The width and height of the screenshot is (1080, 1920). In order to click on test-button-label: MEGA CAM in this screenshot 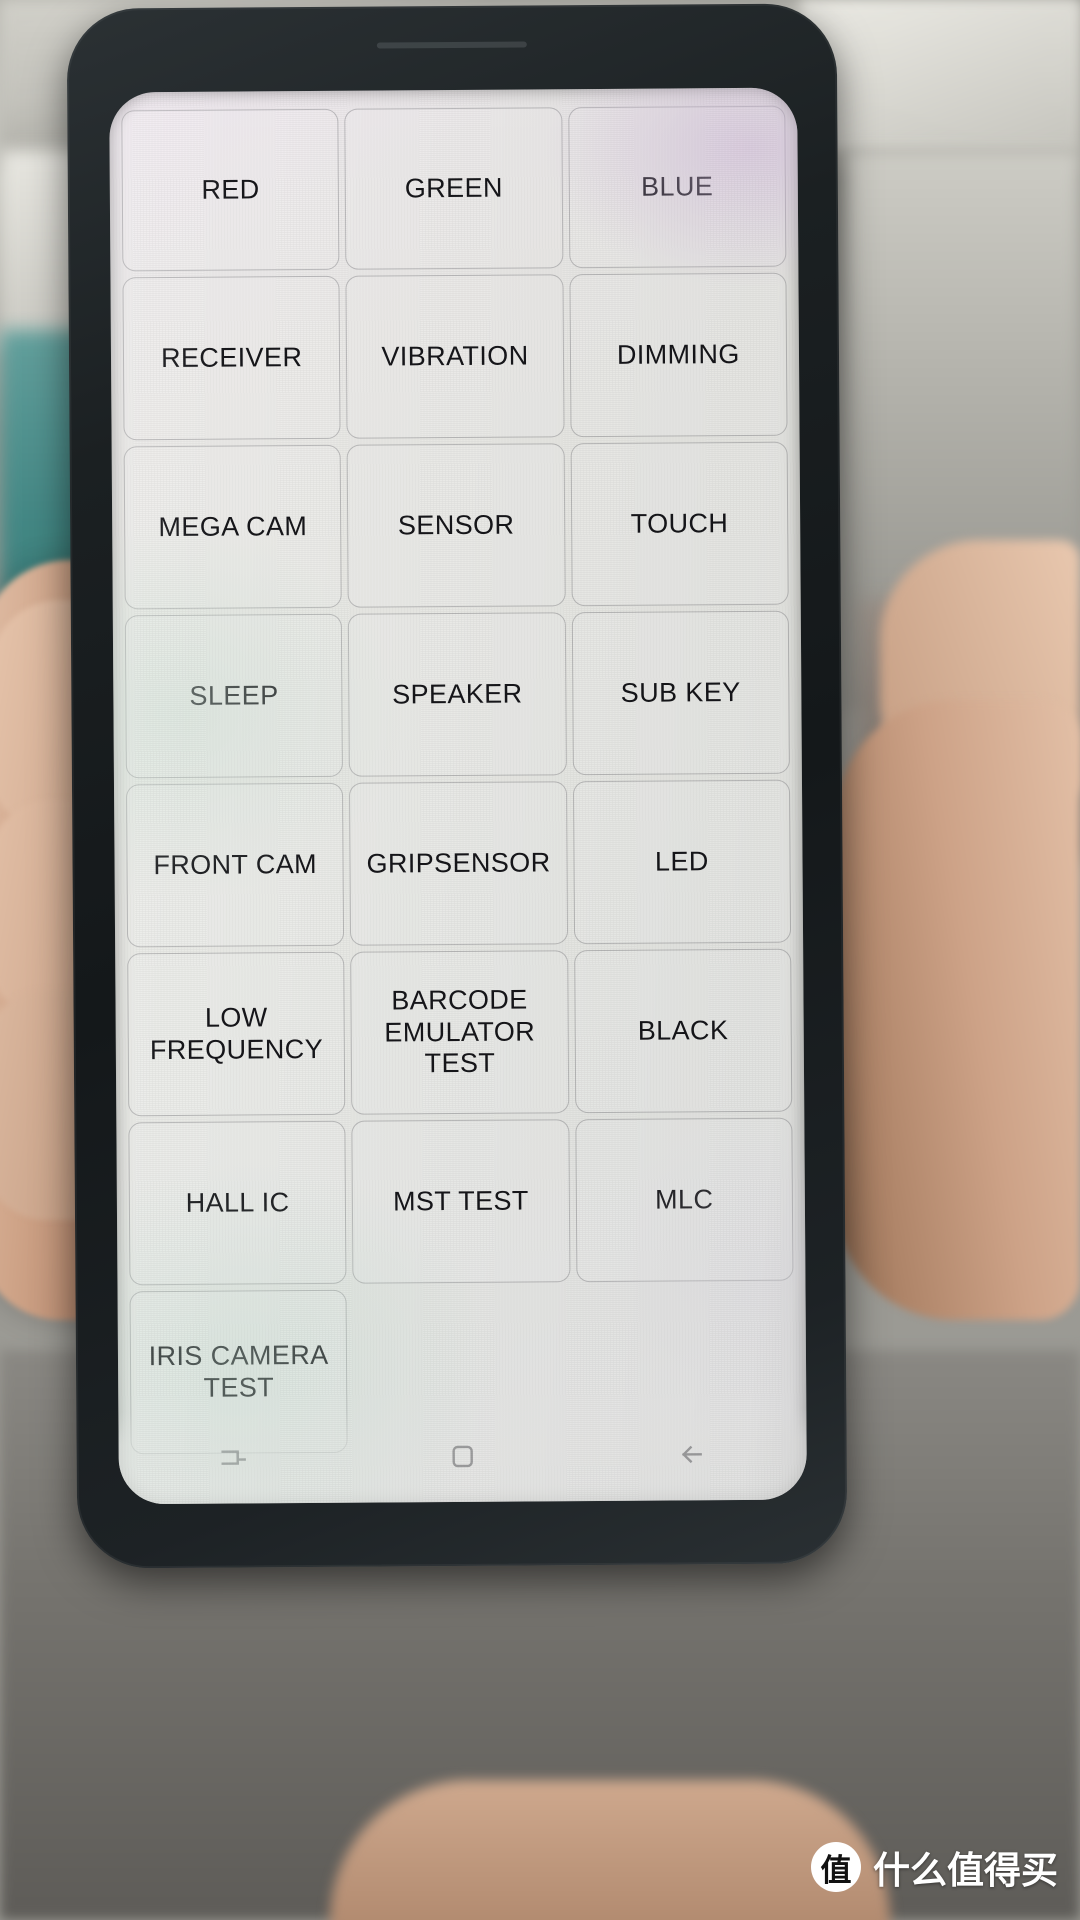, I will do `click(233, 526)`.